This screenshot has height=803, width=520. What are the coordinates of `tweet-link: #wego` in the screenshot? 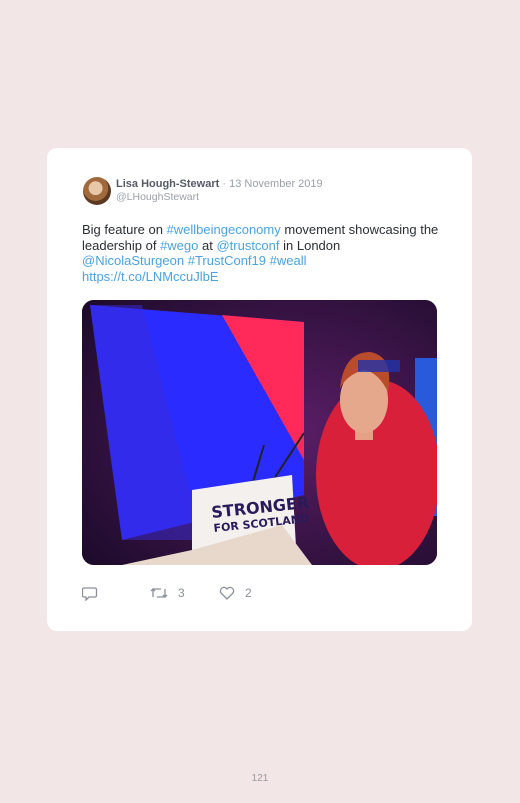 It's located at (179, 245).